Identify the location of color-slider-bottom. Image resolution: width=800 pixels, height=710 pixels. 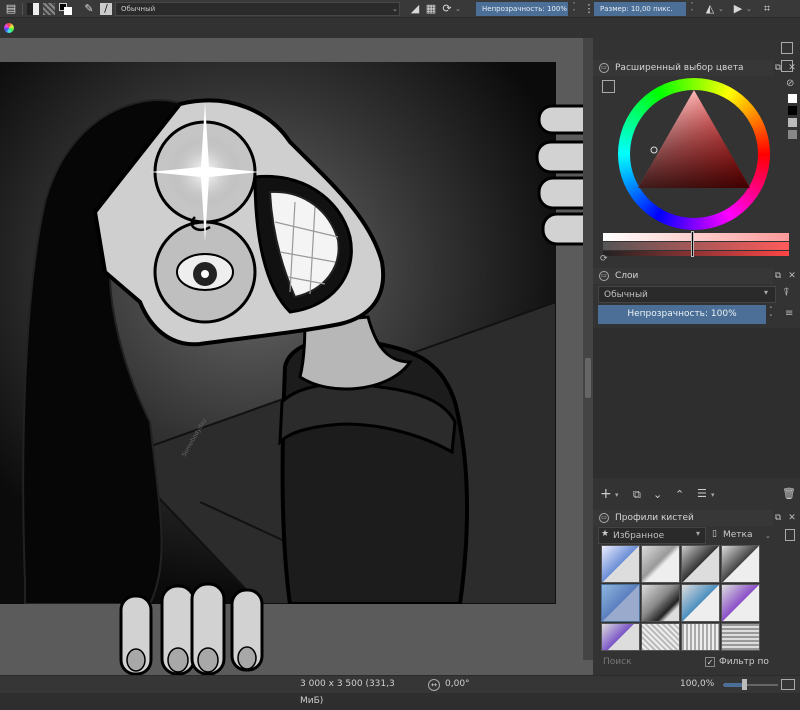
(696, 253).